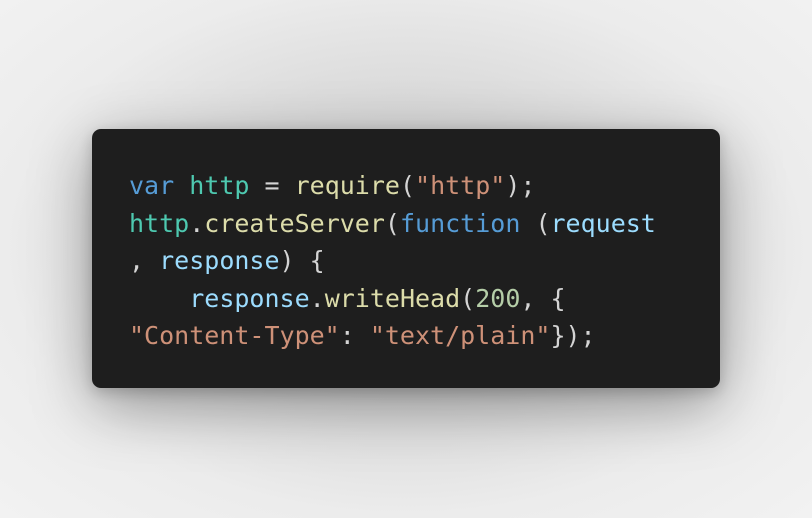 The height and width of the screenshot is (518, 812). I want to click on code-line-1: var http = require("http");, so click(424, 186).